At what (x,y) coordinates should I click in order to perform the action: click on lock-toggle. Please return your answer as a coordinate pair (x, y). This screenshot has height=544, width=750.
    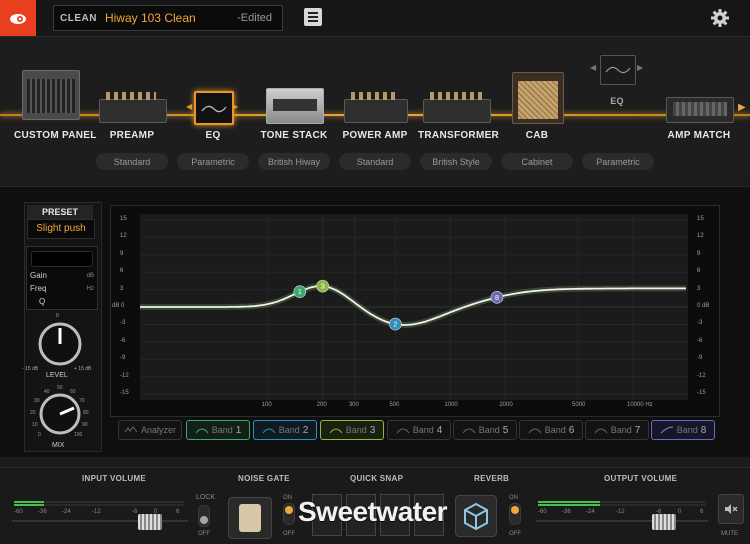
    Looking at the image, I should click on (204, 516).